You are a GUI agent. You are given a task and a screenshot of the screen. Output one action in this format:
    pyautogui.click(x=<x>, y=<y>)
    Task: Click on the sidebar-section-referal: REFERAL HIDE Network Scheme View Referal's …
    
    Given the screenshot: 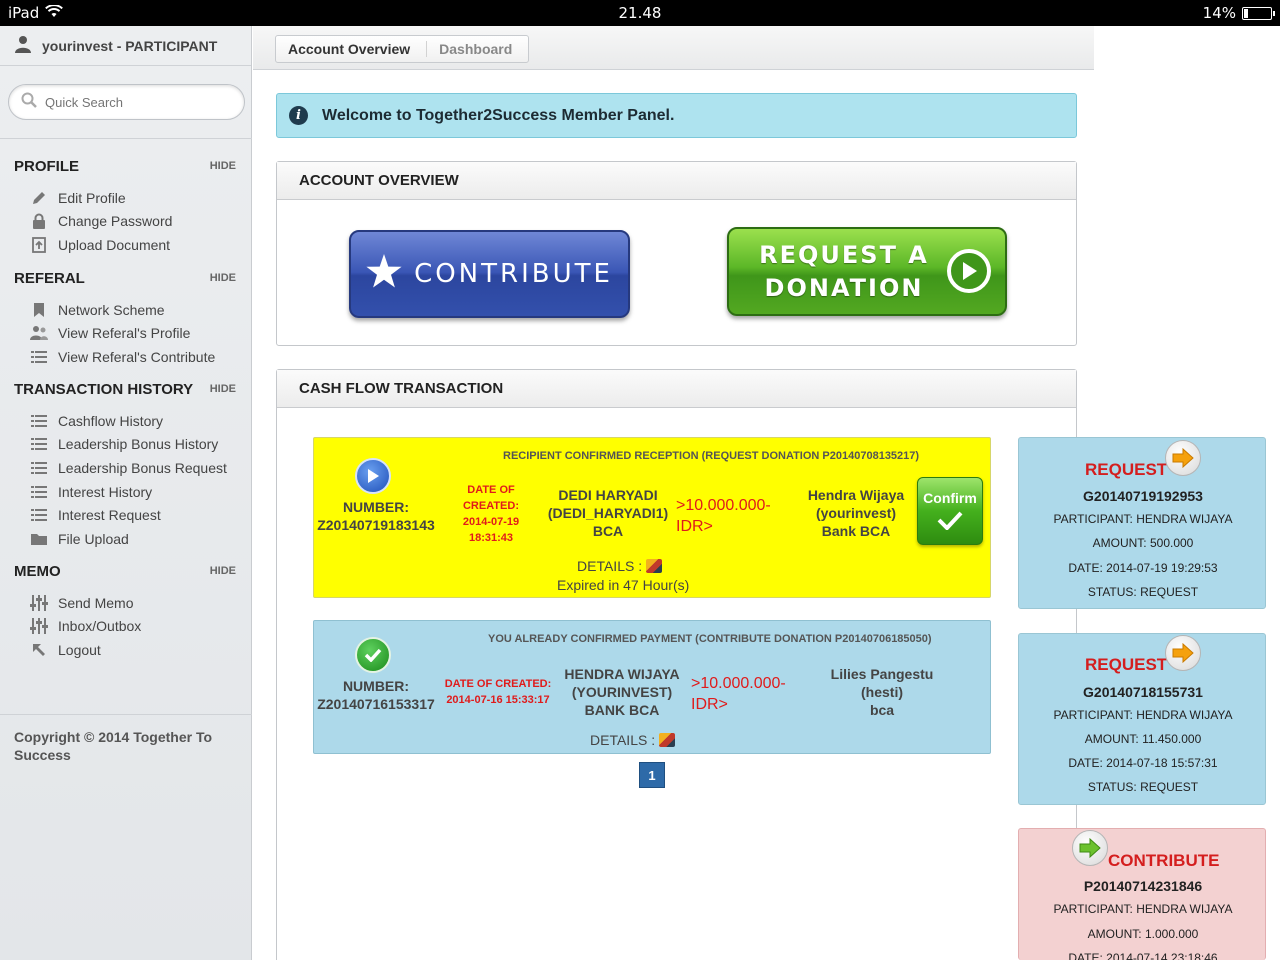 What is the action you would take?
    pyautogui.click(x=125, y=317)
    